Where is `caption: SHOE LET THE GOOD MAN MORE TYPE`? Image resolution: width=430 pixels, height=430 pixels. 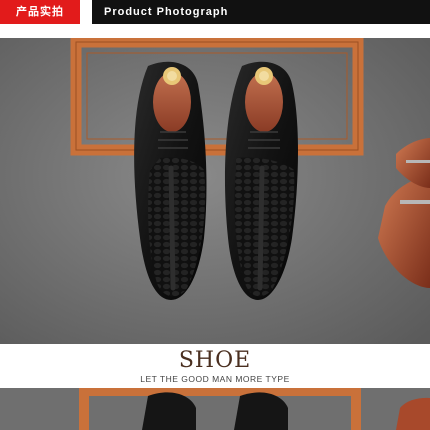 caption: SHOE LET THE GOOD MAN MORE TYPE is located at coordinates (215, 366).